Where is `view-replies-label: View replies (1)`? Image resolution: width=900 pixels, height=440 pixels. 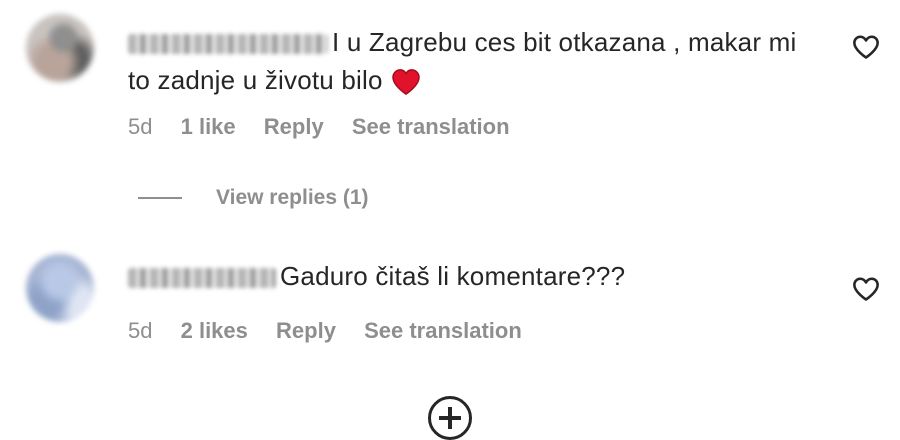 view-replies-label: View replies (1) is located at coordinates (292, 198).